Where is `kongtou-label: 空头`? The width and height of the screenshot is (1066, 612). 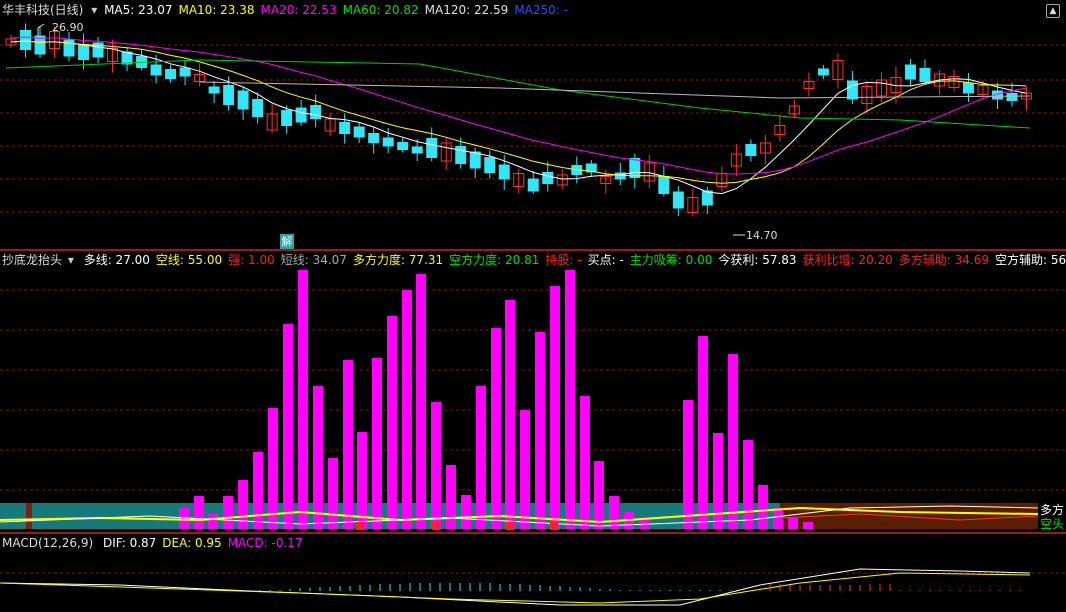 kongtou-label: 空头 is located at coordinates (1052, 524).